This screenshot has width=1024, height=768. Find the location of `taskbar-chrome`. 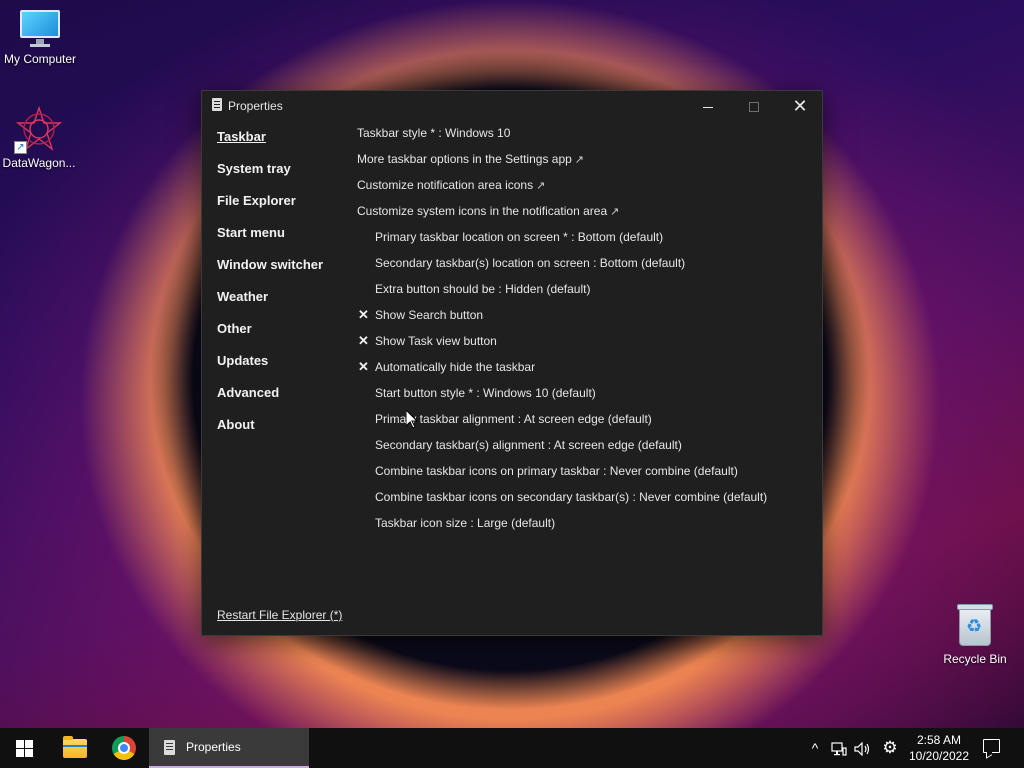

taskbar-chrome is located at coordinates (124, 748).